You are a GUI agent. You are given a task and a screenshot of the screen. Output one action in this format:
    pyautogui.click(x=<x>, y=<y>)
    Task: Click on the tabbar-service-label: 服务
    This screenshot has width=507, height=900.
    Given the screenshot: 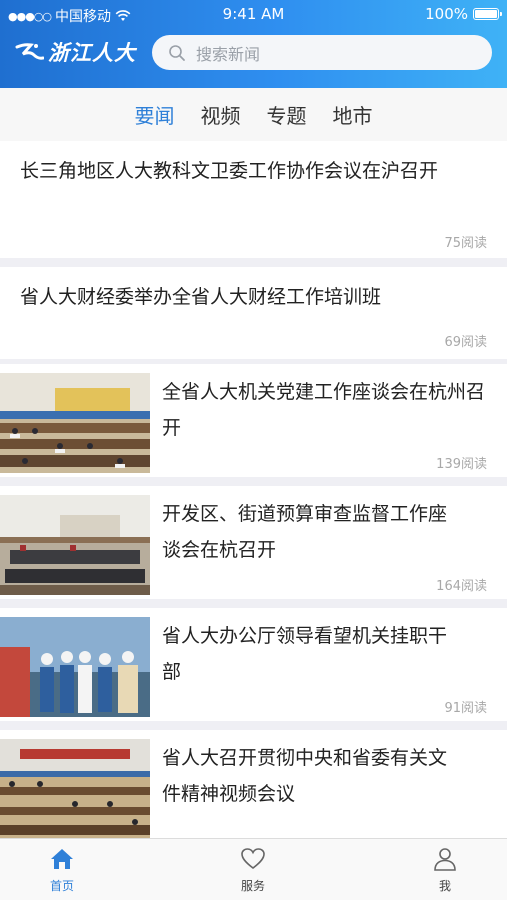 What is the action you would take?
    pyautogui.click(x=252, y=886)
    